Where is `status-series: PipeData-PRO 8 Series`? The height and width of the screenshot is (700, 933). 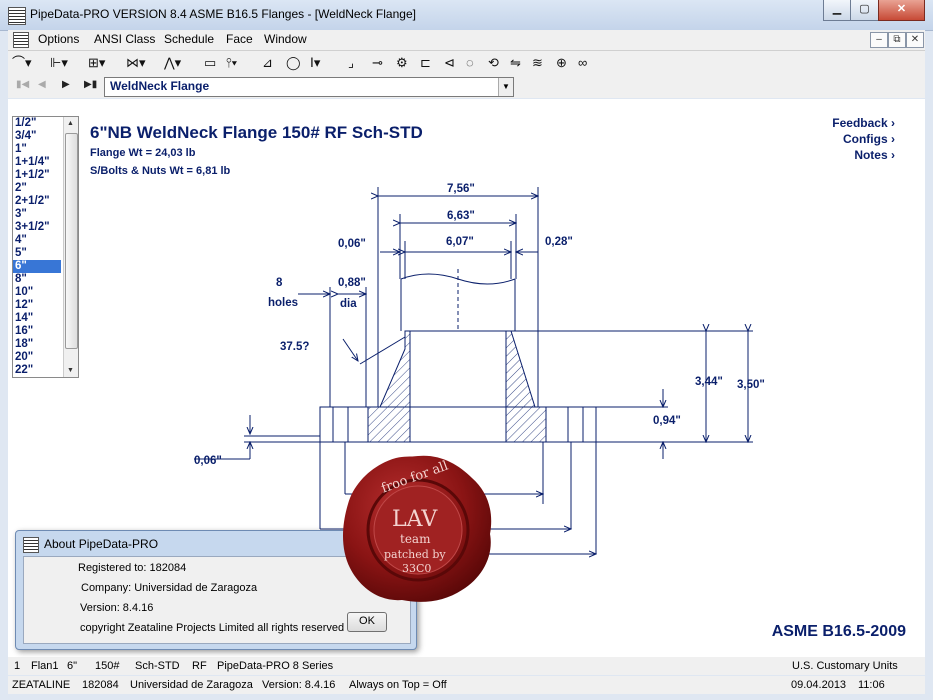
status-series: PipeData-PRO 8 Series is located at coordinates (275, 666).